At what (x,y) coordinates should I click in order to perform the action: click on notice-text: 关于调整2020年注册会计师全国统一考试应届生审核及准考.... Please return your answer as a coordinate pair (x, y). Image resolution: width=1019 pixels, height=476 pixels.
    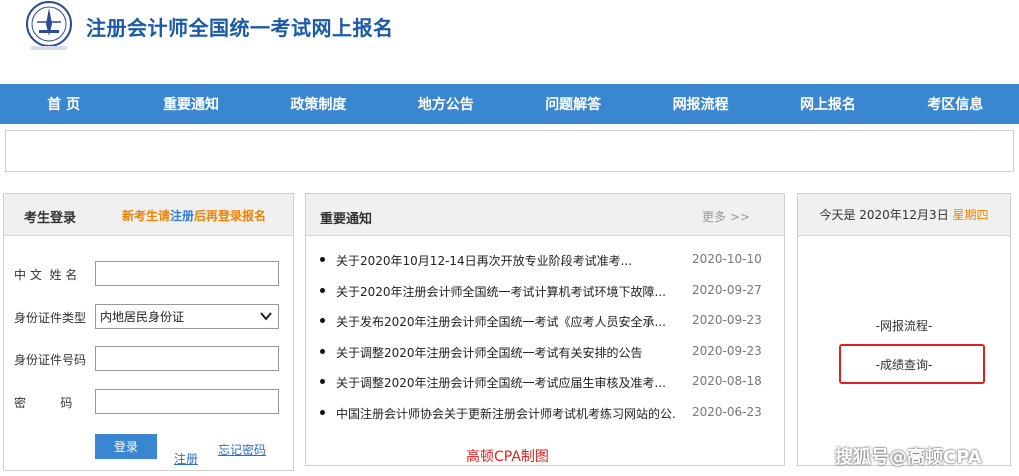
    Looking at the image, I should click on (506, 382).